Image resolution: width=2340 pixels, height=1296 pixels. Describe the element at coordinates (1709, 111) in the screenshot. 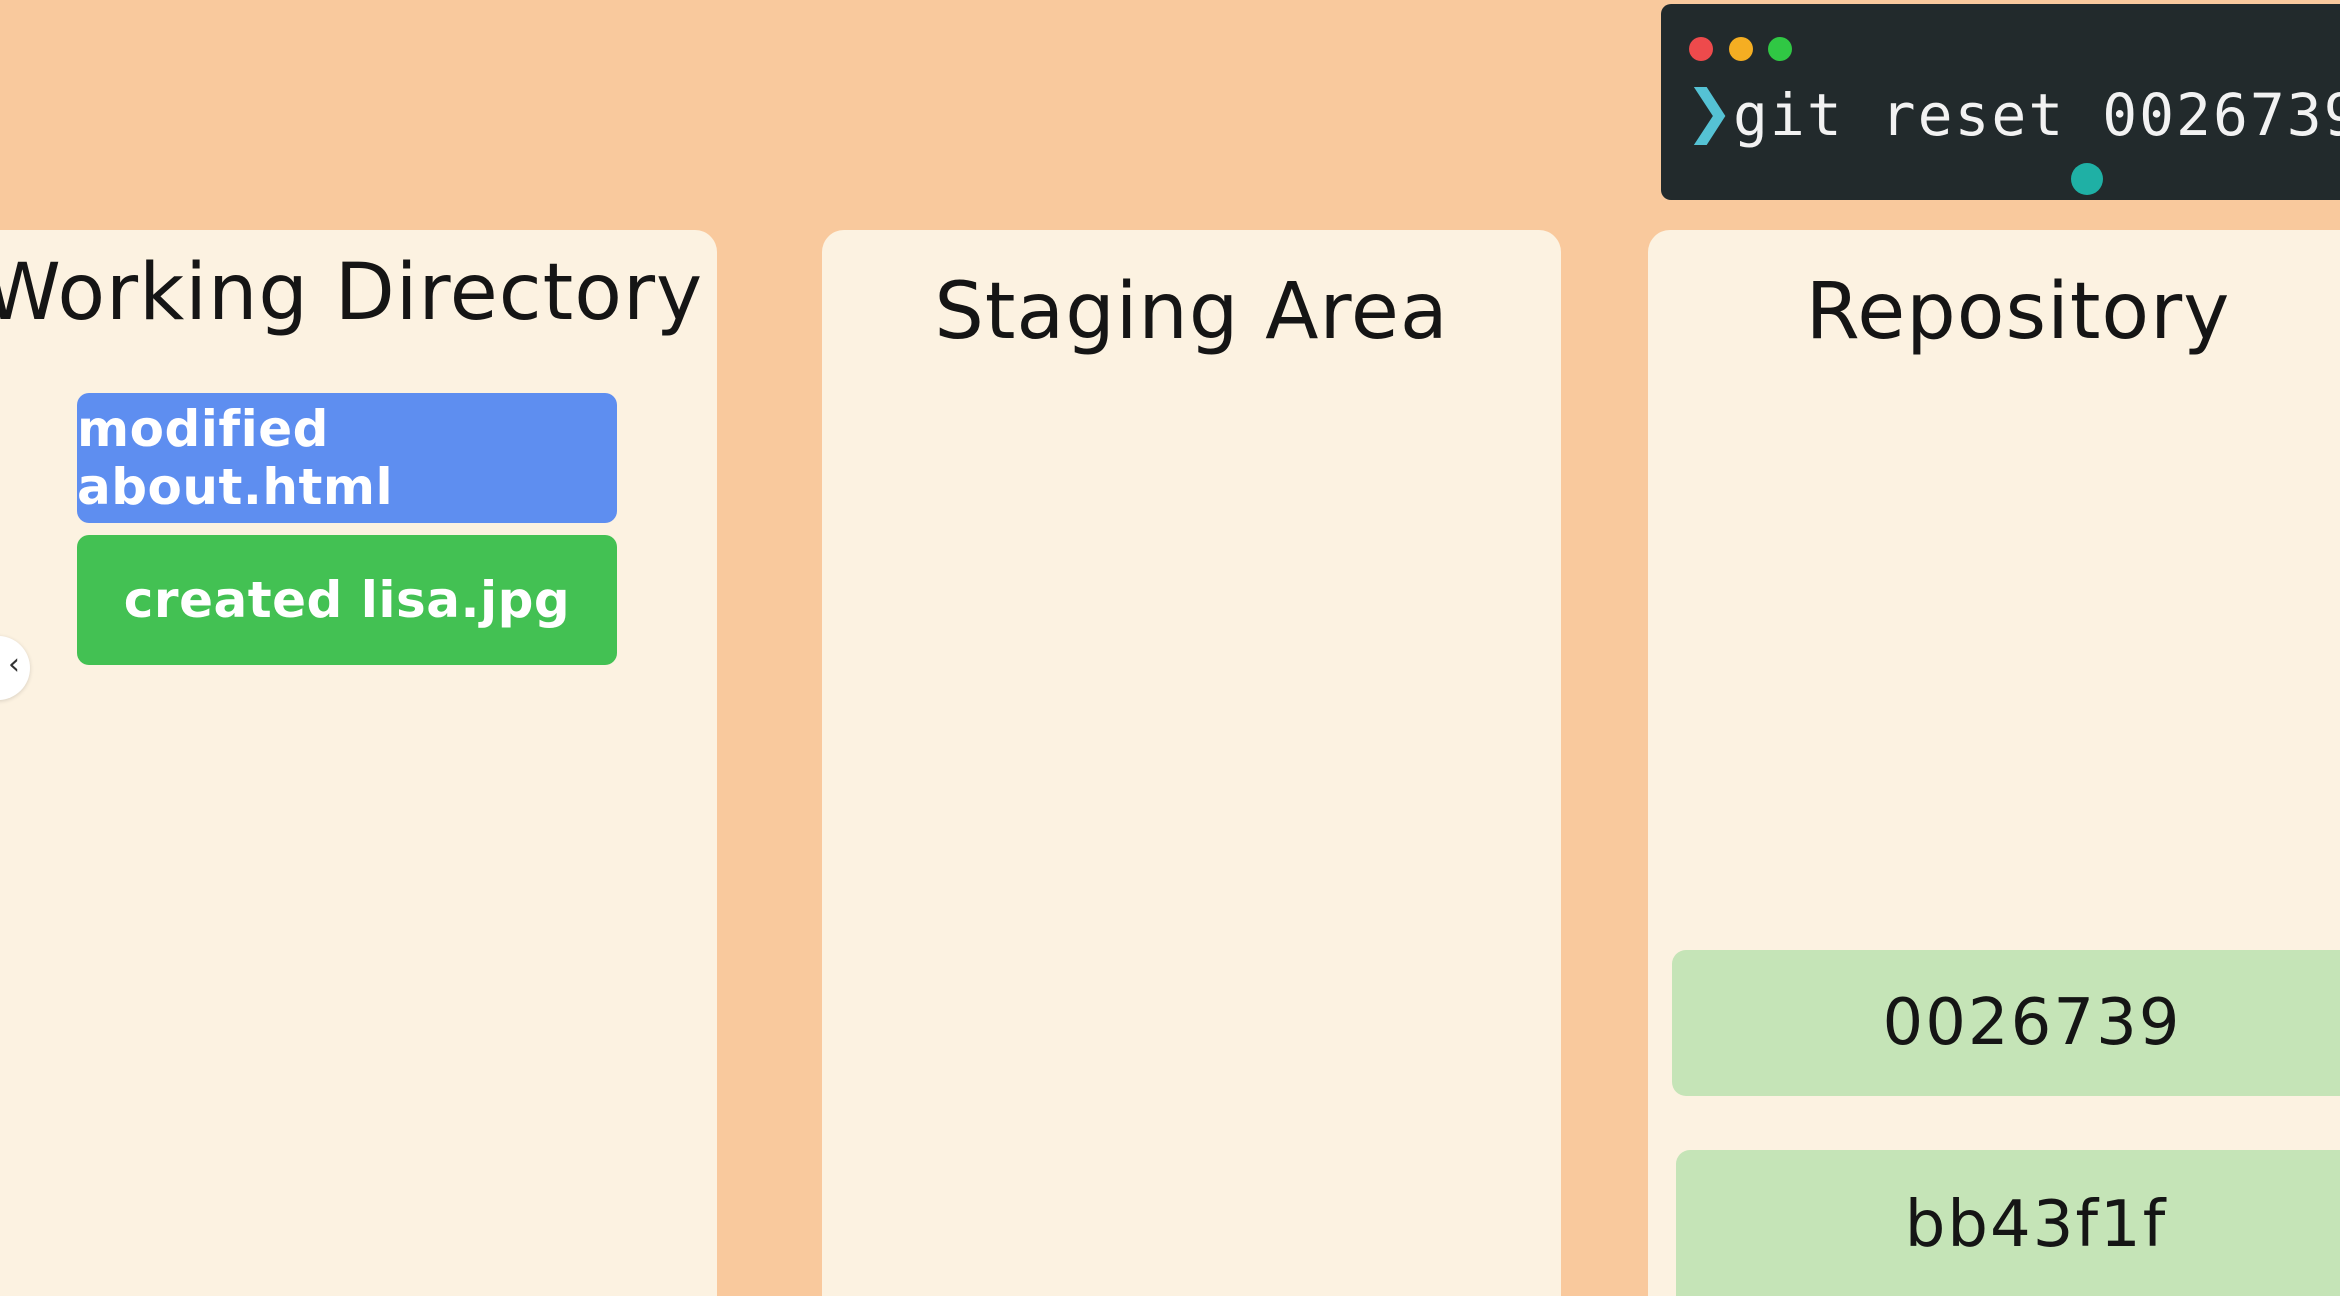

I see `chevron-right-icon: ❯` at that location.